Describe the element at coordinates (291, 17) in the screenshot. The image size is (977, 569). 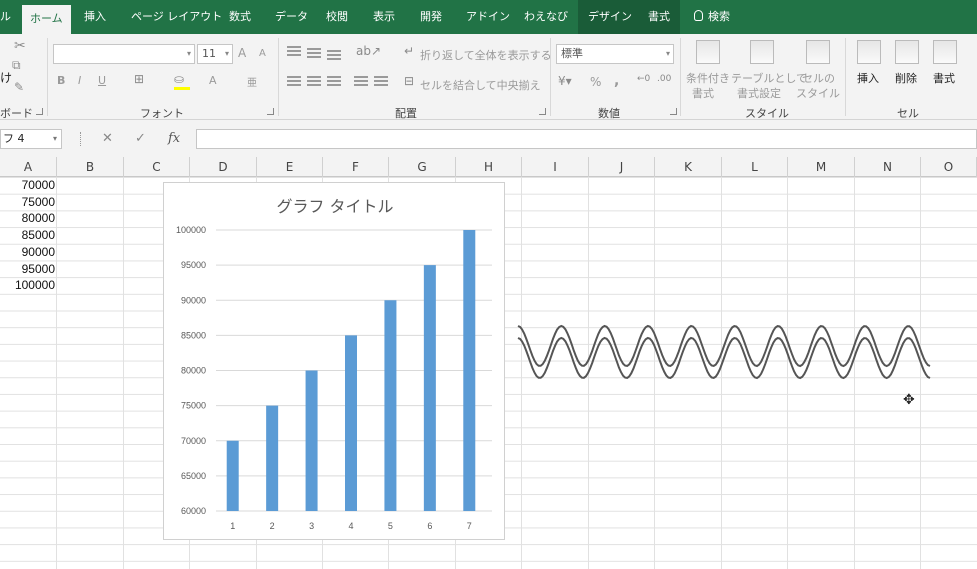
I see `tab-5: データ` at that location.